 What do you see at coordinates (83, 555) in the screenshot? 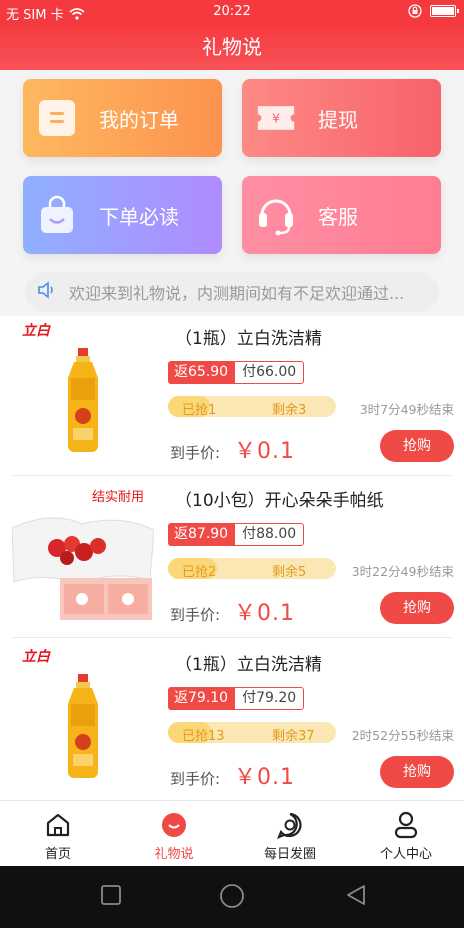
I see `product-image: 结实耐用` at bounding box center [83, 555].